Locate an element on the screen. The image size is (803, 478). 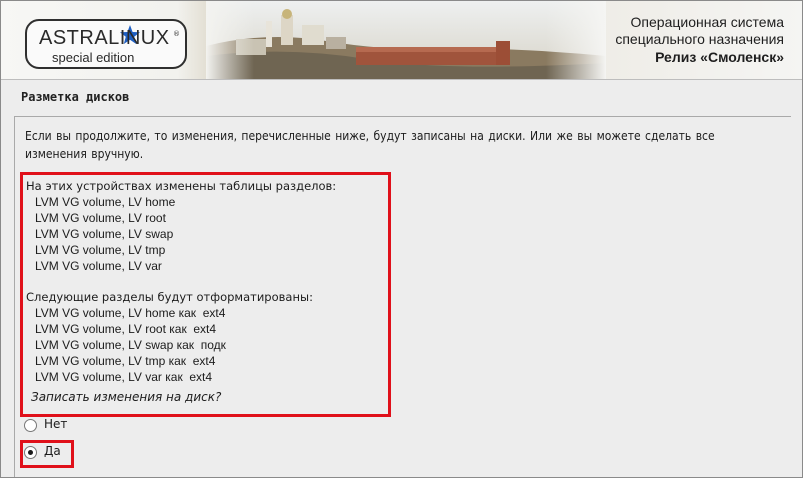
option-yes-label: Да is located at coordinates (52, 451).